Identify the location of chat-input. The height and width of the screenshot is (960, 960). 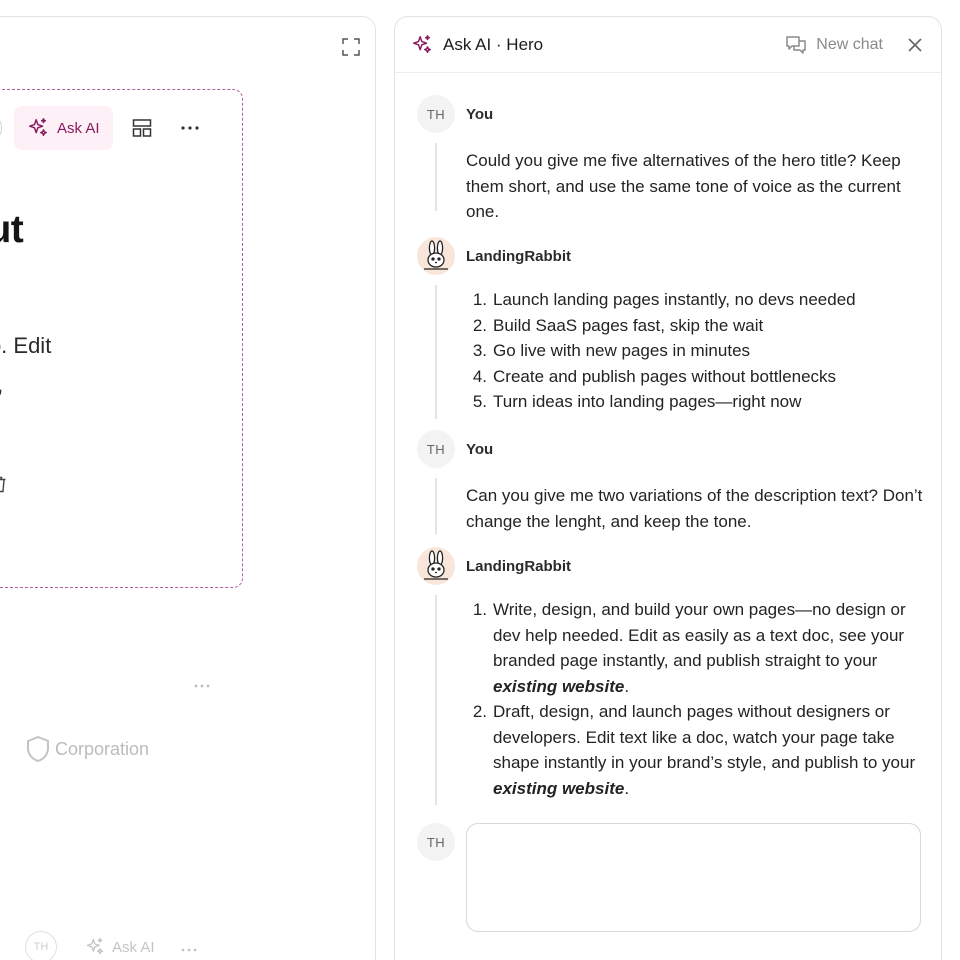
(693, 877).